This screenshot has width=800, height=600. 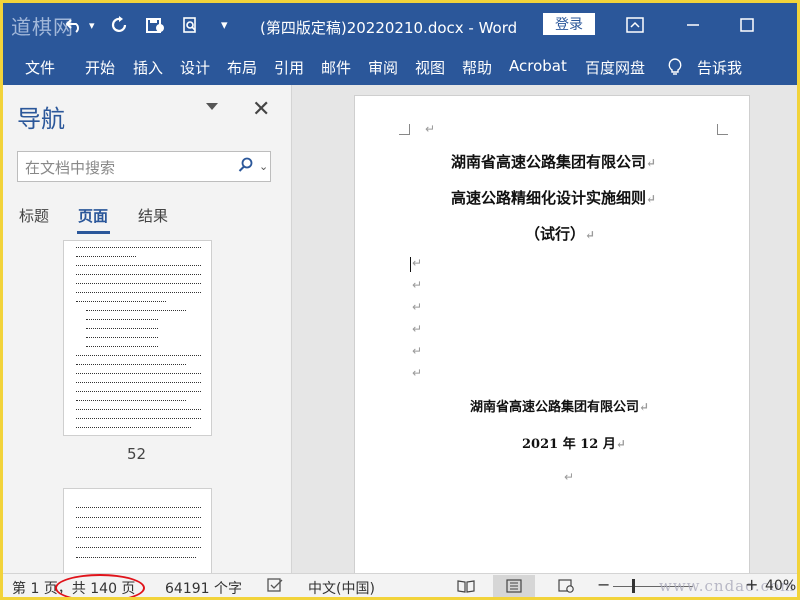 I want to click on tab-references: 引用, so click(x=289, y=67).